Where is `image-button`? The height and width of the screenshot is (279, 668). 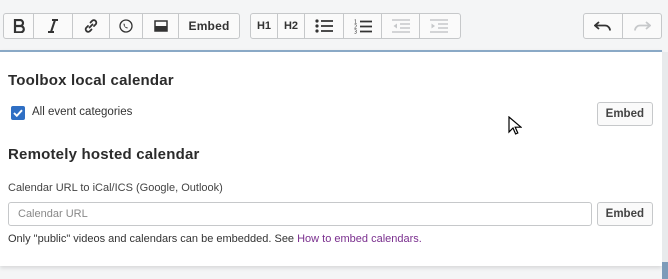
image-button is located at coordinates (161, 26).